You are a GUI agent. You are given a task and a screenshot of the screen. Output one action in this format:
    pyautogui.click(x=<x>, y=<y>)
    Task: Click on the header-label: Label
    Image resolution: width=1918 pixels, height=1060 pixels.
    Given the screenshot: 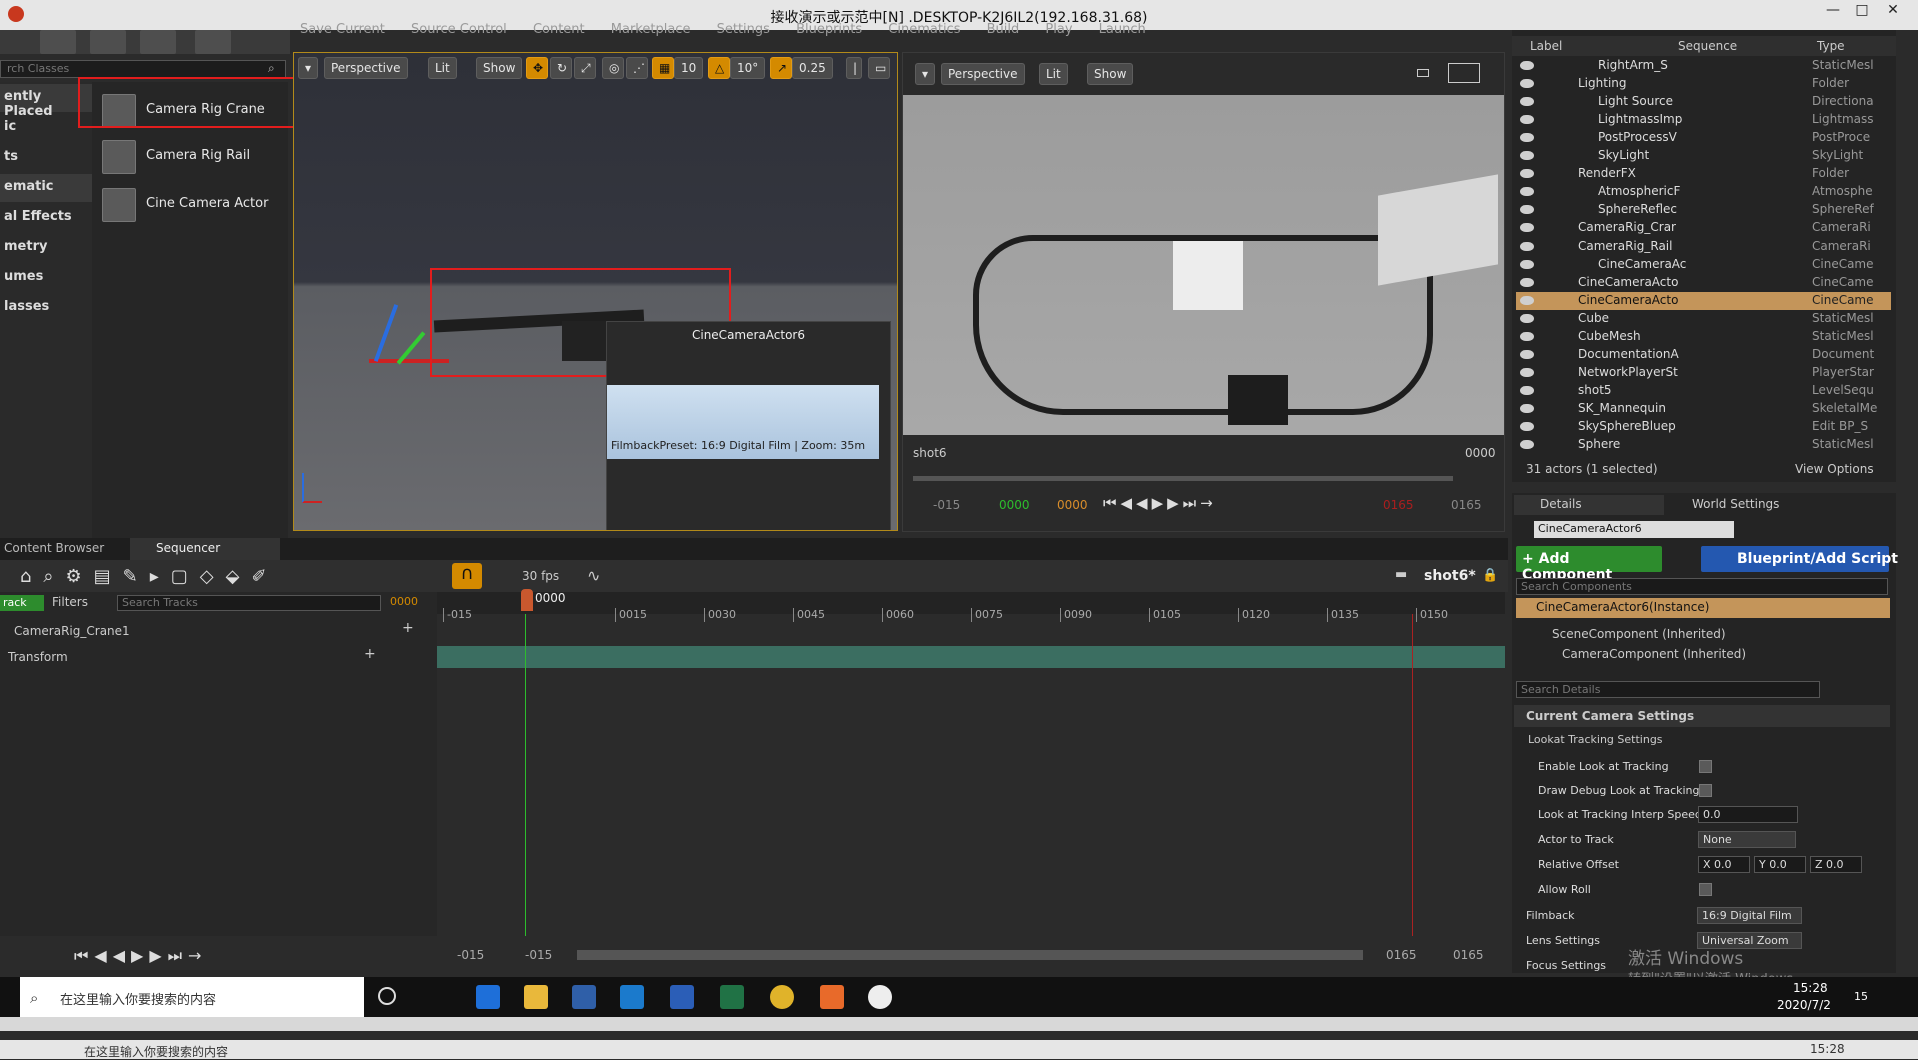 What is the action you would take?
    pyautogui.click(x=1546, y=46)
    